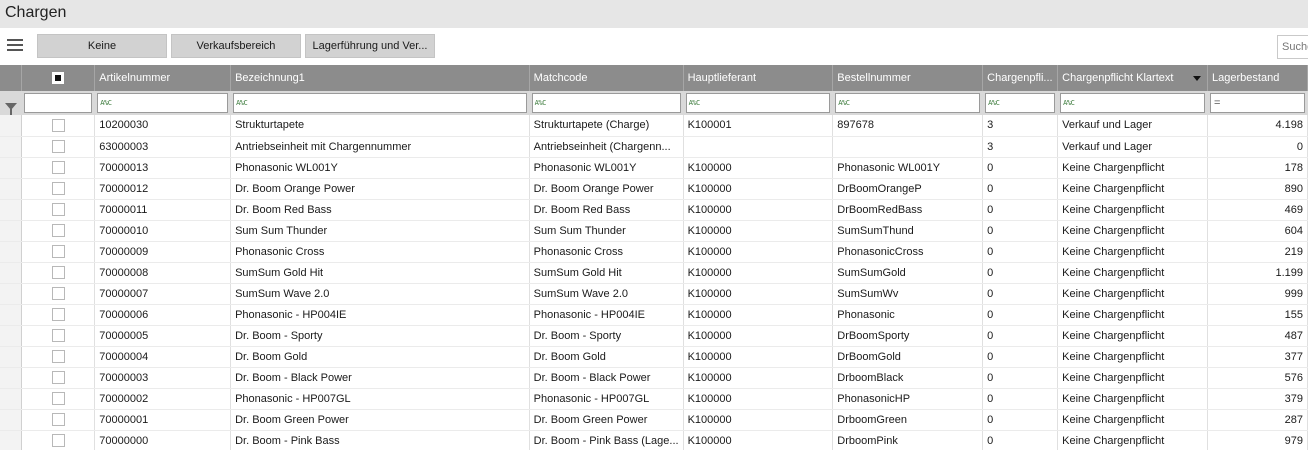 This screenshot has width=1308, height=450. What do you see at coordinates (380, 336) in the screenshot?
I see `cell-bezeichnung1: Dr. Boom - Sporty` at bounding box center [380, 336].